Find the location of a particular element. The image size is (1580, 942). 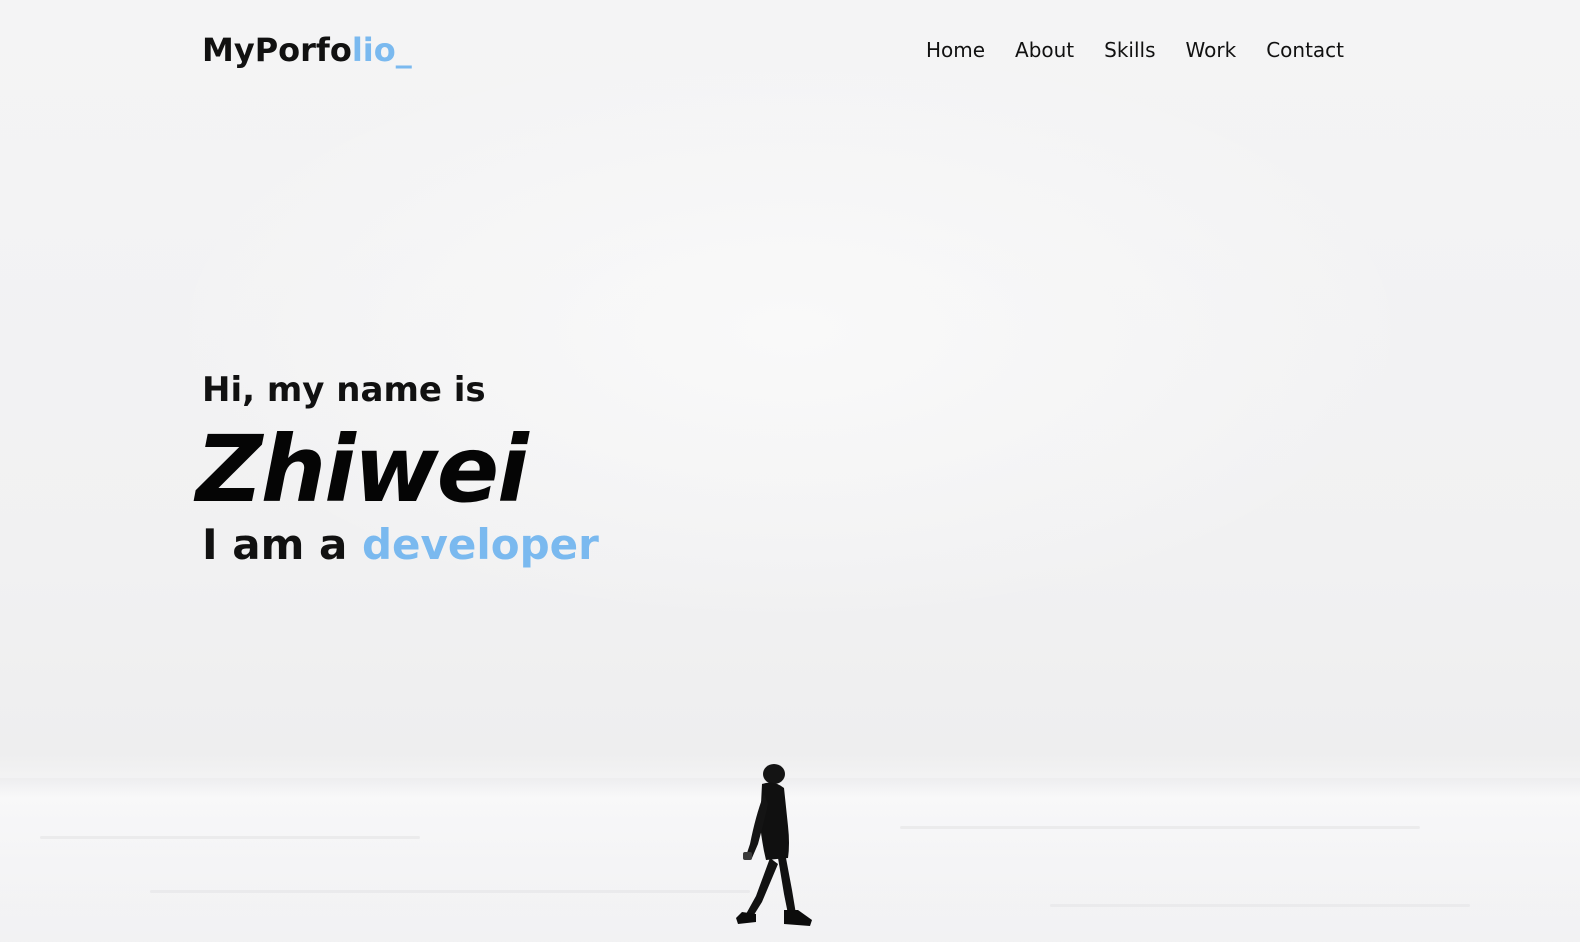

hero-intro: Hi, my name is Zhiwei I am a developer is located at coordinates (397, 469).